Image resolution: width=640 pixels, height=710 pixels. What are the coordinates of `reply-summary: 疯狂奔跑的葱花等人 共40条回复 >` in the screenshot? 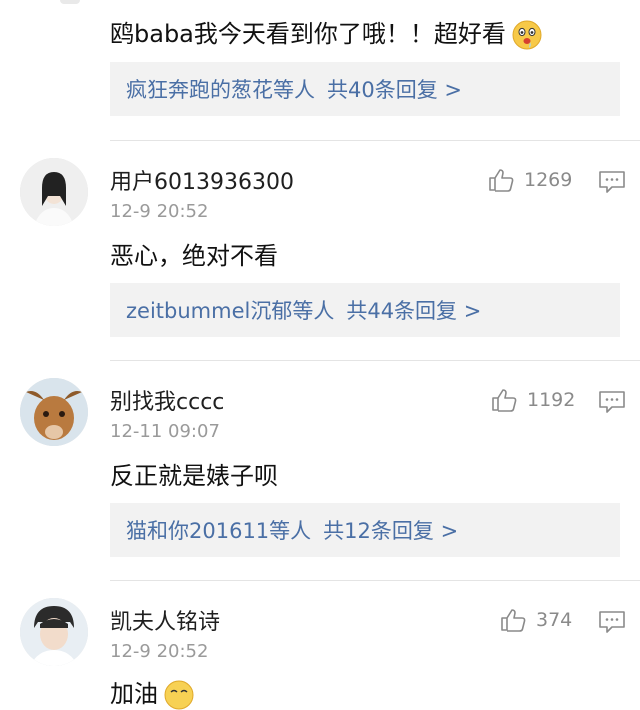 It's located at (365, 89).